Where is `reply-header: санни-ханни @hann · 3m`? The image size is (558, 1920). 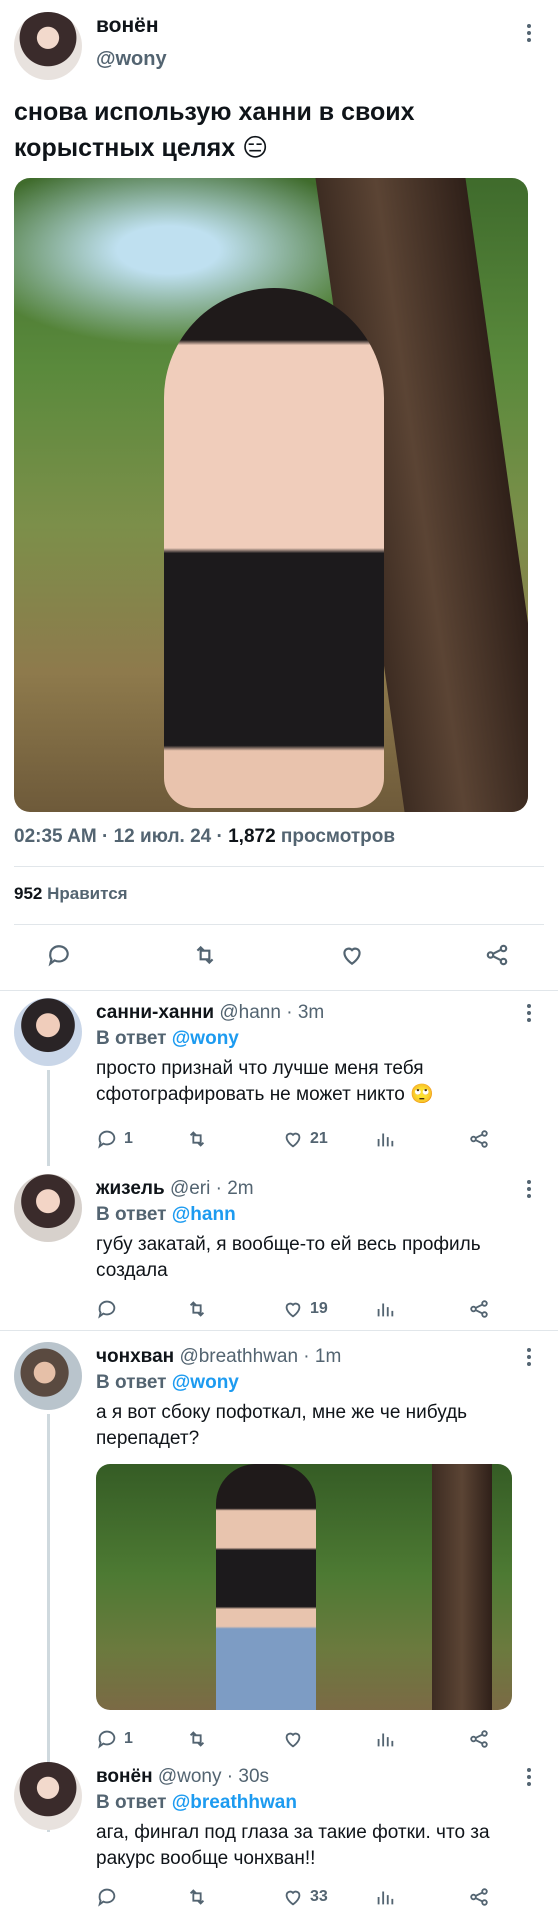
reply-header: санни-ханни @hann · 3m is located at coordinates (210, 1013).